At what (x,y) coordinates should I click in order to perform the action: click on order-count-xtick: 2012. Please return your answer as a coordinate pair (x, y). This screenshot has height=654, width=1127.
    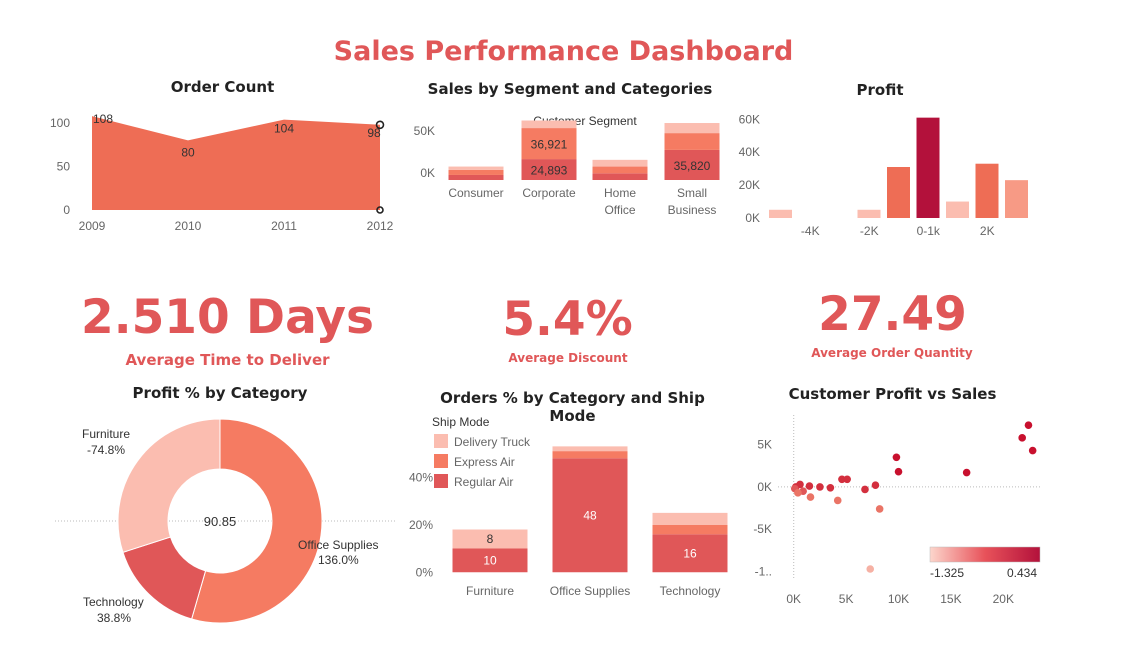
    Looking at the image, I should click on (380, 226).